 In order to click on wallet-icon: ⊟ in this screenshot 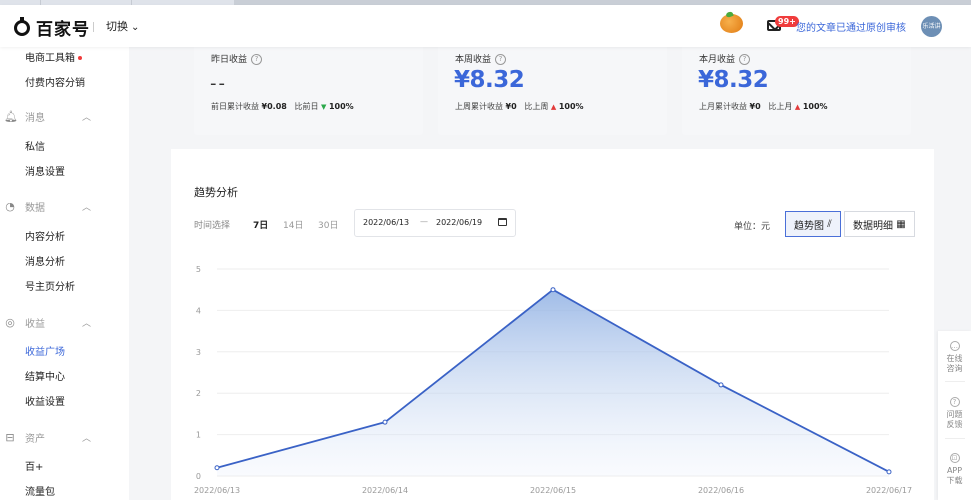, I will do `click(10, 437)`.